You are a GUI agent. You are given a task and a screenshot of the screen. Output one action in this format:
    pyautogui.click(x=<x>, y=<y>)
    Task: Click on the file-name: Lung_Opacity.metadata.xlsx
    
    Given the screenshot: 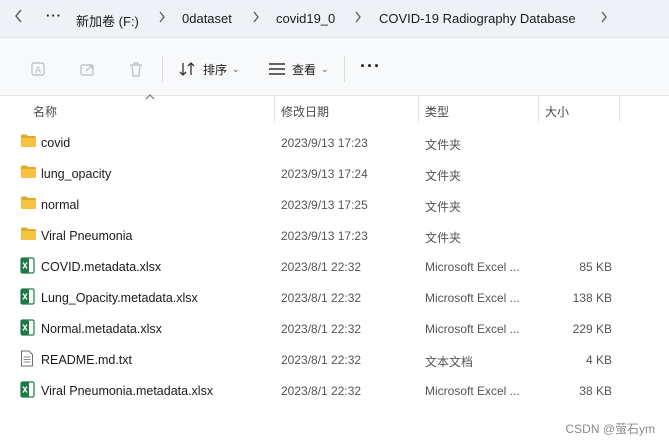 What is the action you would take?
    pyautogui.click(x=119, y=298)
    